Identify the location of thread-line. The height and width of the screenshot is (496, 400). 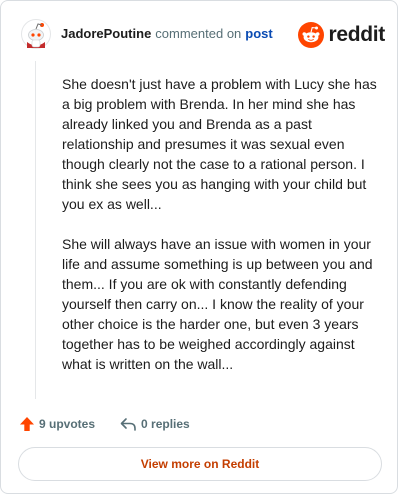
(35, 230).